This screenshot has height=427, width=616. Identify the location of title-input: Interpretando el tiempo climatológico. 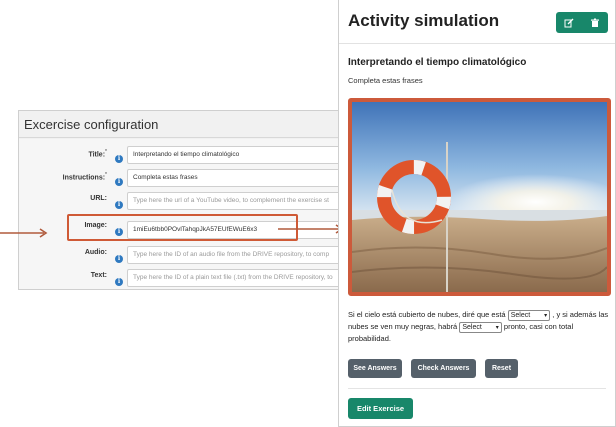
(234, 155).